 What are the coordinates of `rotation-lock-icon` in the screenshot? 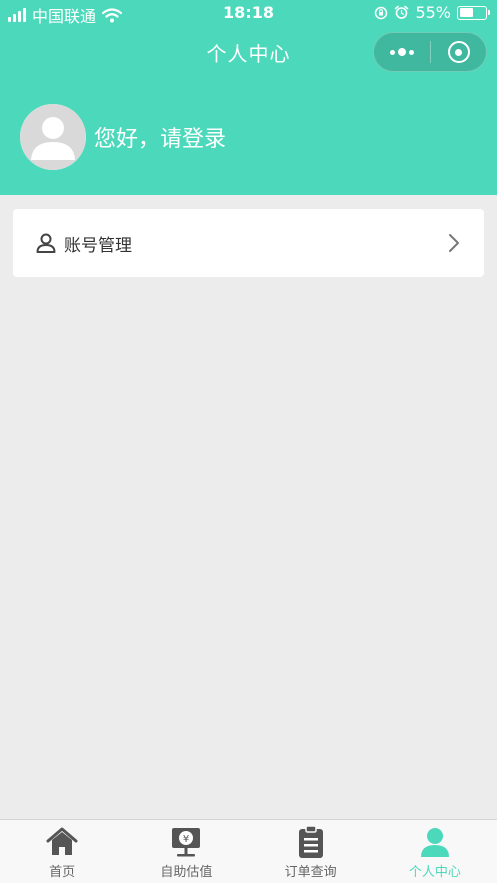 It's located at (381, 12).